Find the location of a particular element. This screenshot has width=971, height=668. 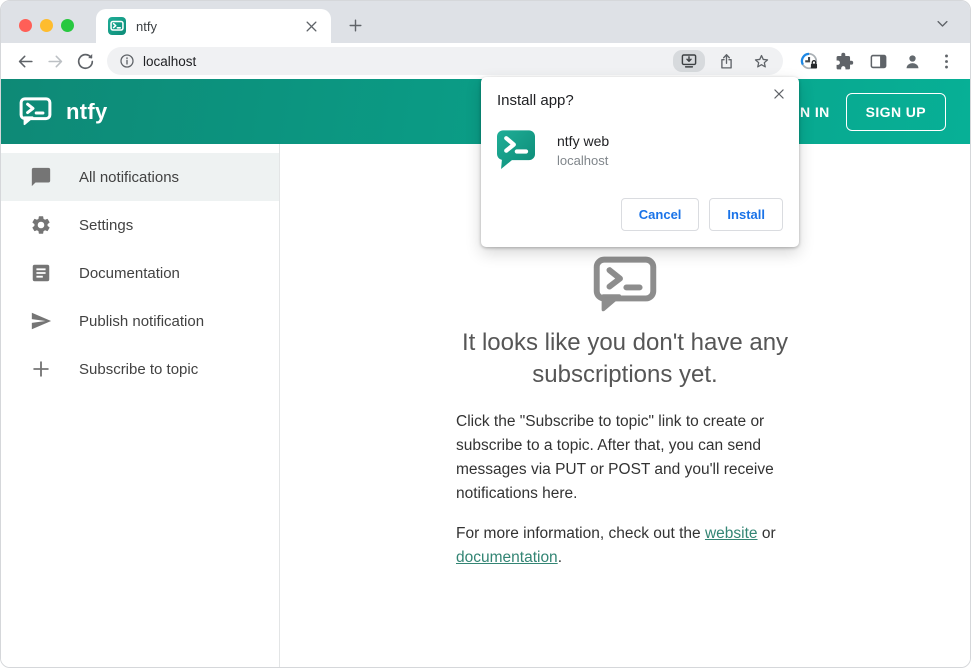

extension-cluster is located at coordinates (877, 61).